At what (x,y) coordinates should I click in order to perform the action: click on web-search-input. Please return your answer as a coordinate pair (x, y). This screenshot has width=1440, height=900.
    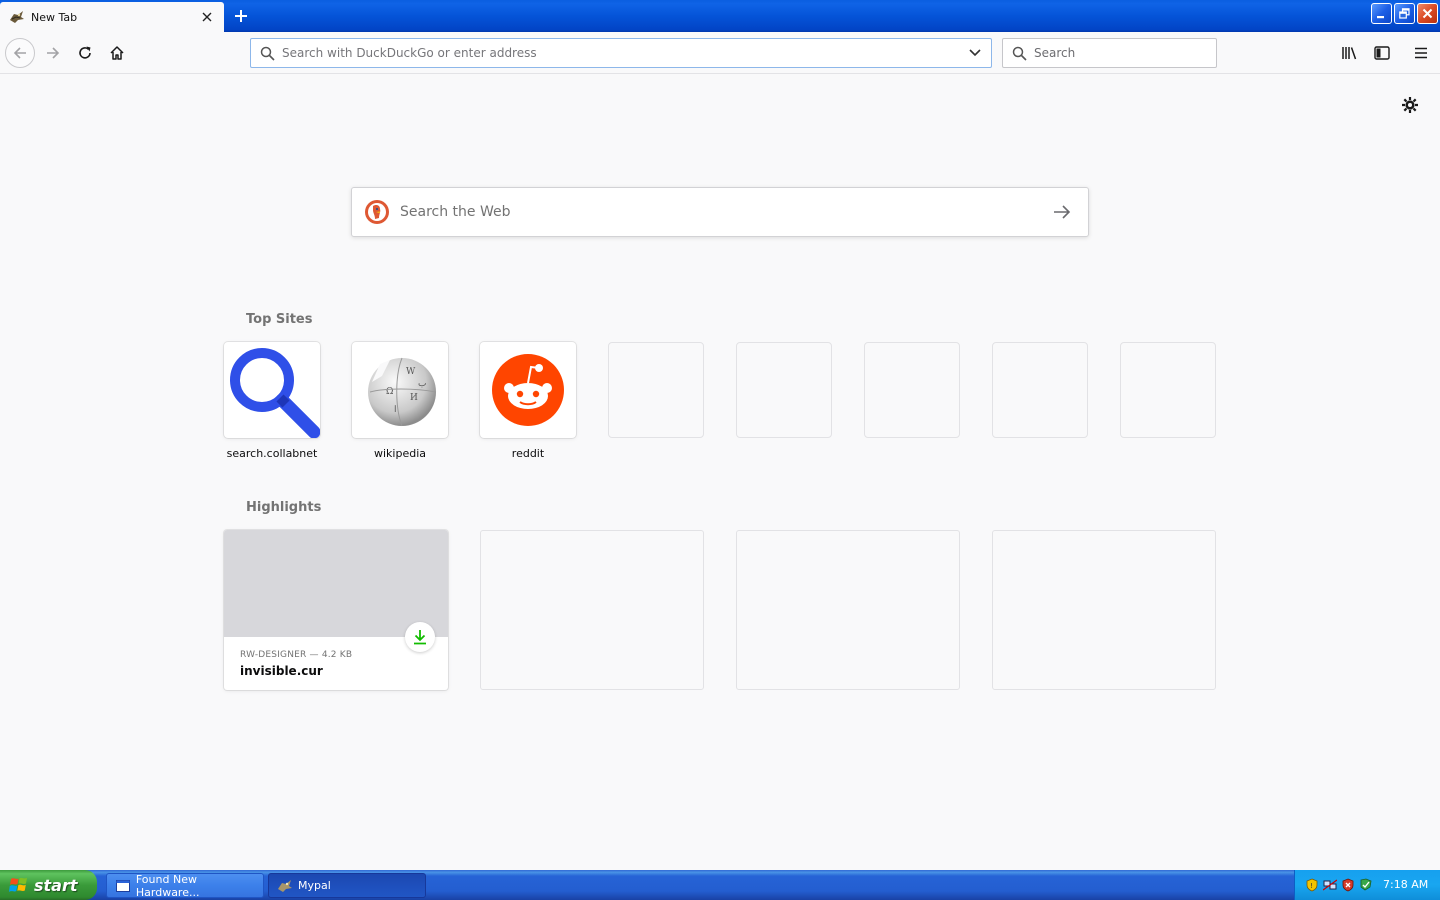
    Looking at the image, I should click on (724, 212).